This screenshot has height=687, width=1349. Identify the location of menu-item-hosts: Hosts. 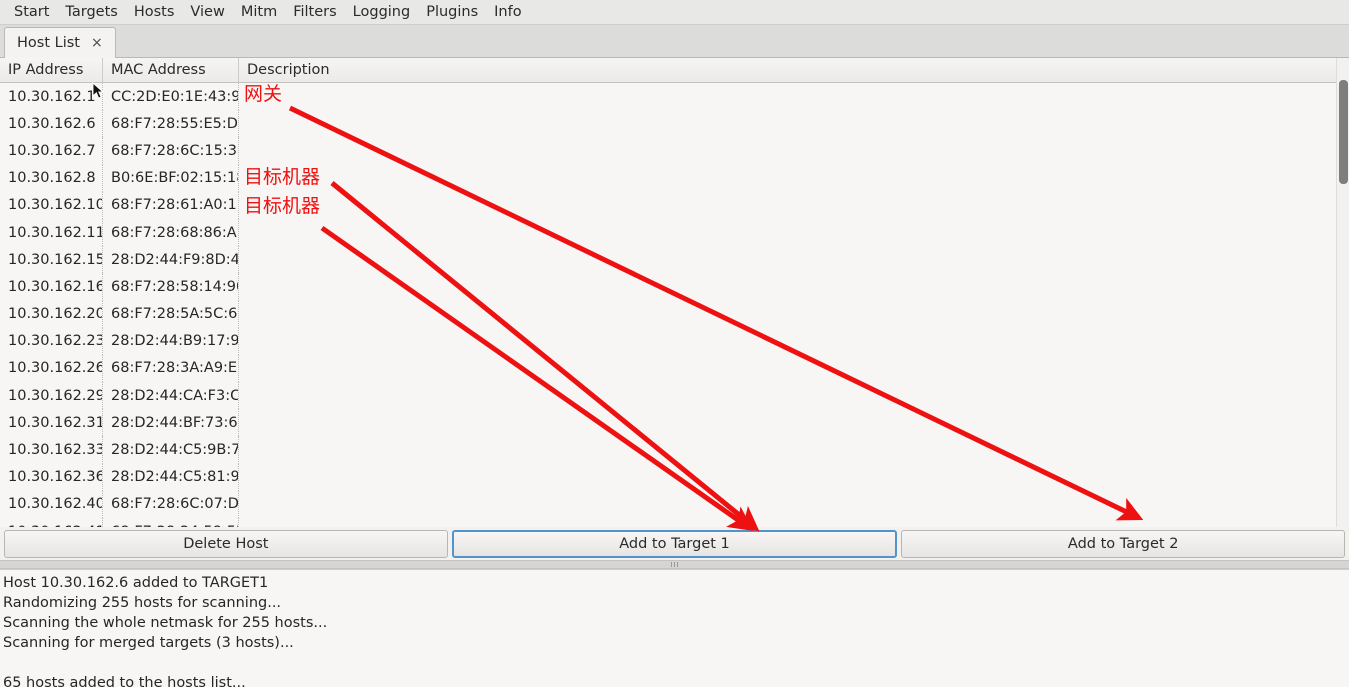
(154, 12).